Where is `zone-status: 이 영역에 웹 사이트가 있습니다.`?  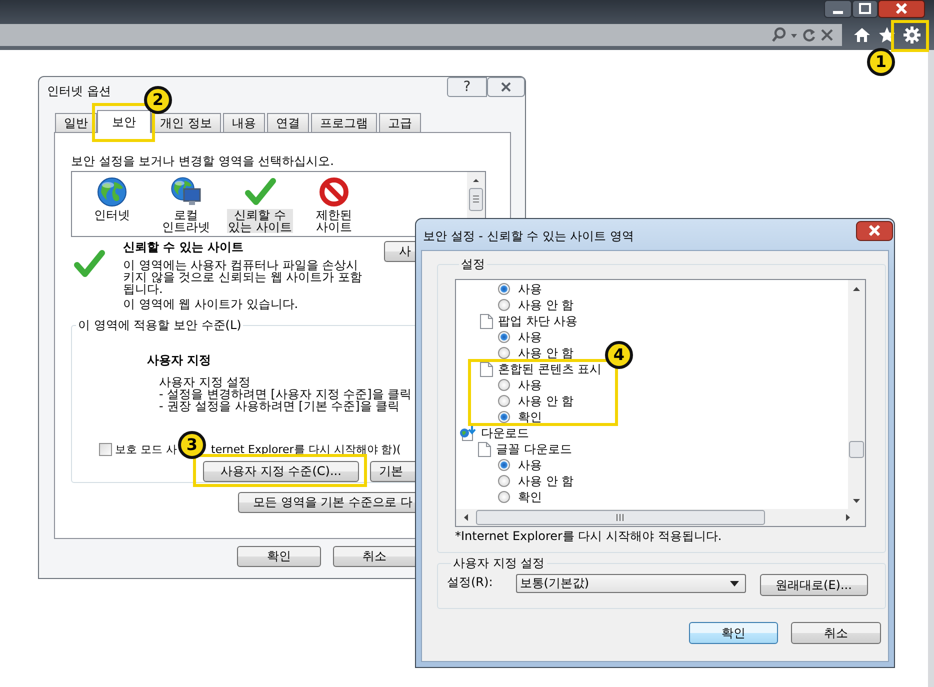
zone-status: 이 영역에 웹 사이트가 있습니다. is located at coordinates (211, 304).